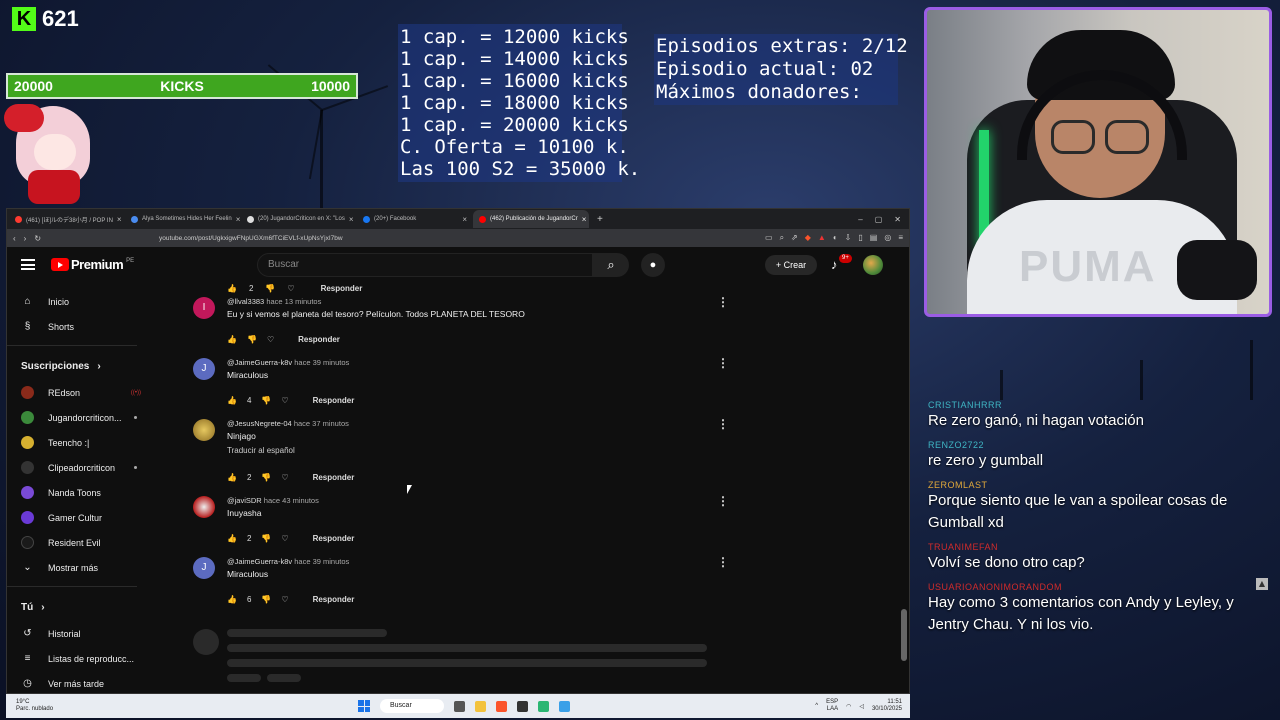 This screenshot has height=720, width=1280. What do you see at coordinates (832, 706) in the screenshot?
I see `language-indicator: ESP LAA` at bounding box center [832, 706].